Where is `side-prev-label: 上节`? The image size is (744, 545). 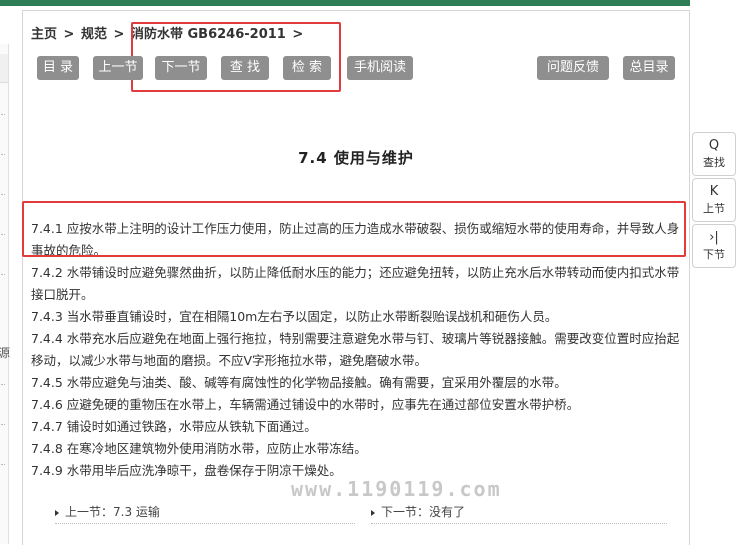 side-prev-label: 上节 is located at coordinates (714, 208).